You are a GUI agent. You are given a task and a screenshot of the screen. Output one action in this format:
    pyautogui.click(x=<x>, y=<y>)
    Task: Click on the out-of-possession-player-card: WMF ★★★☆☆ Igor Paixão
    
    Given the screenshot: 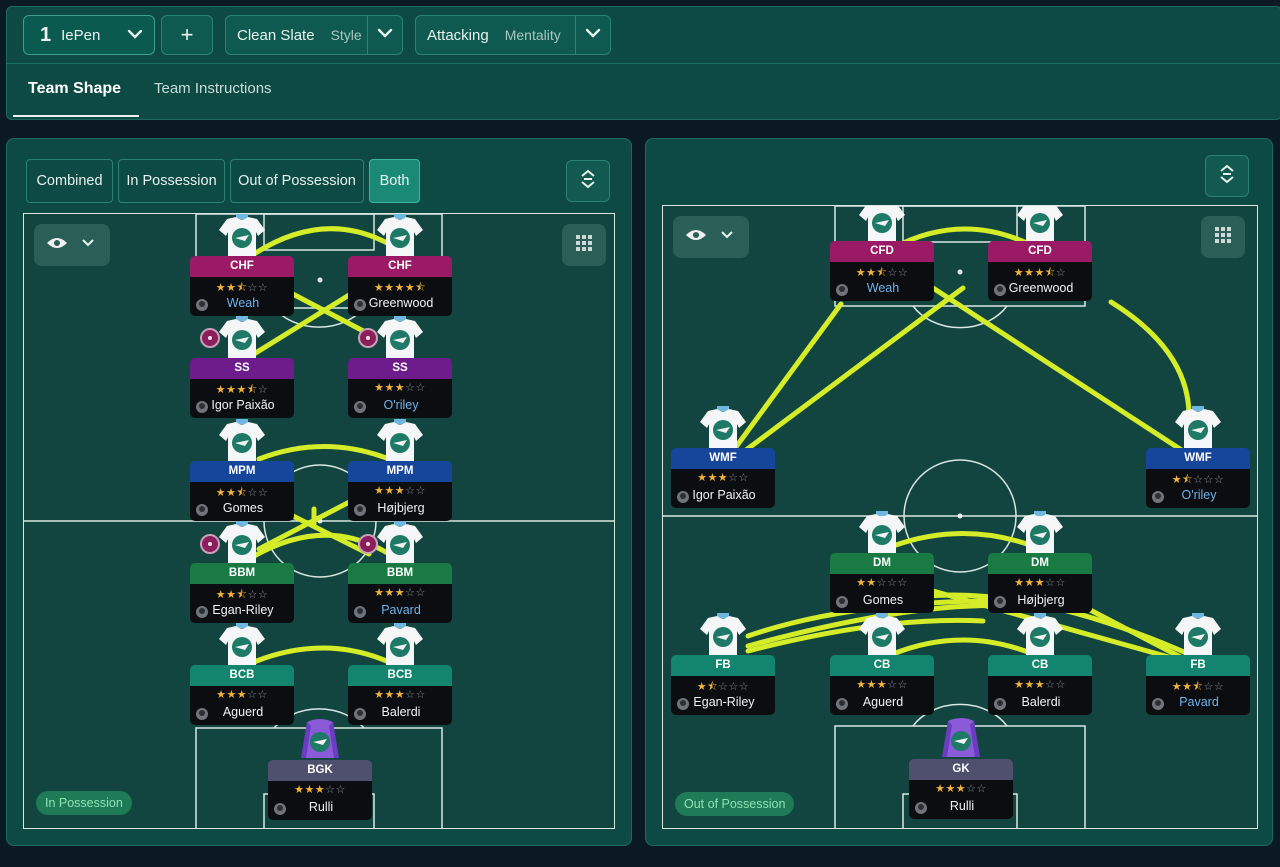 What is the action you would take?
    pyautogui.click(x=723, y=478)
    